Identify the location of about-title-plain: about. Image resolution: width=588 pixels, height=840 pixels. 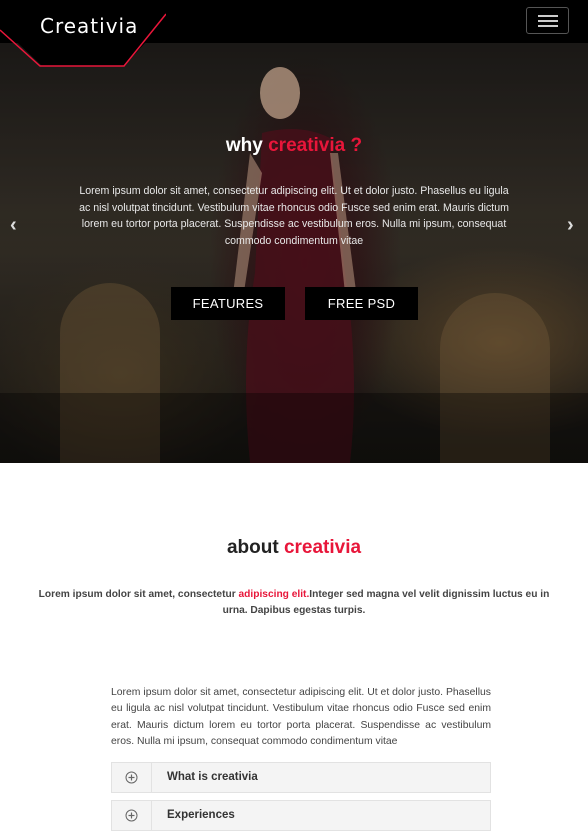
(255, 547).